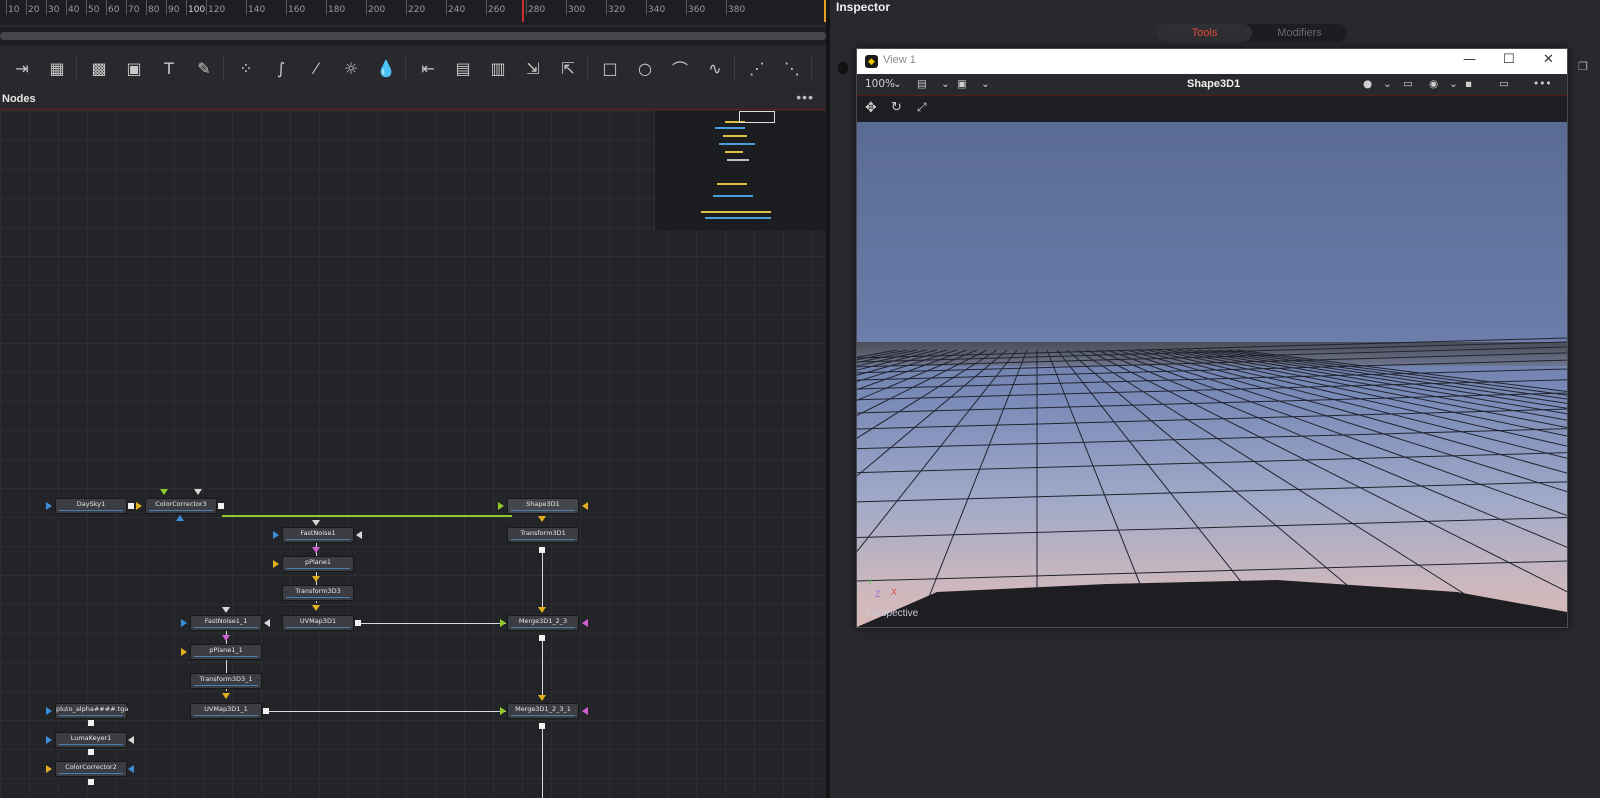 This screenshot has width=1600, height=798. Describe the element at coordinates (1468, 84) in the screenshot. I see `overlay-icon: ▪` at that location.